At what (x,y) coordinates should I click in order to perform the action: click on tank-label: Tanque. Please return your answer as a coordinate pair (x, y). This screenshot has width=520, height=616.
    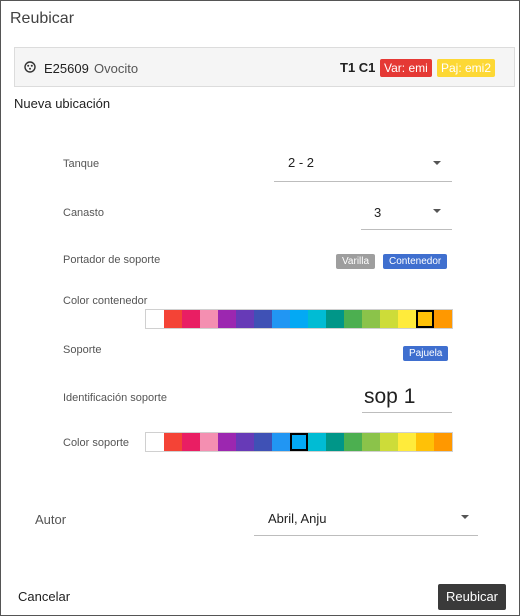
    Looking at the image, I should click on (81, 164).